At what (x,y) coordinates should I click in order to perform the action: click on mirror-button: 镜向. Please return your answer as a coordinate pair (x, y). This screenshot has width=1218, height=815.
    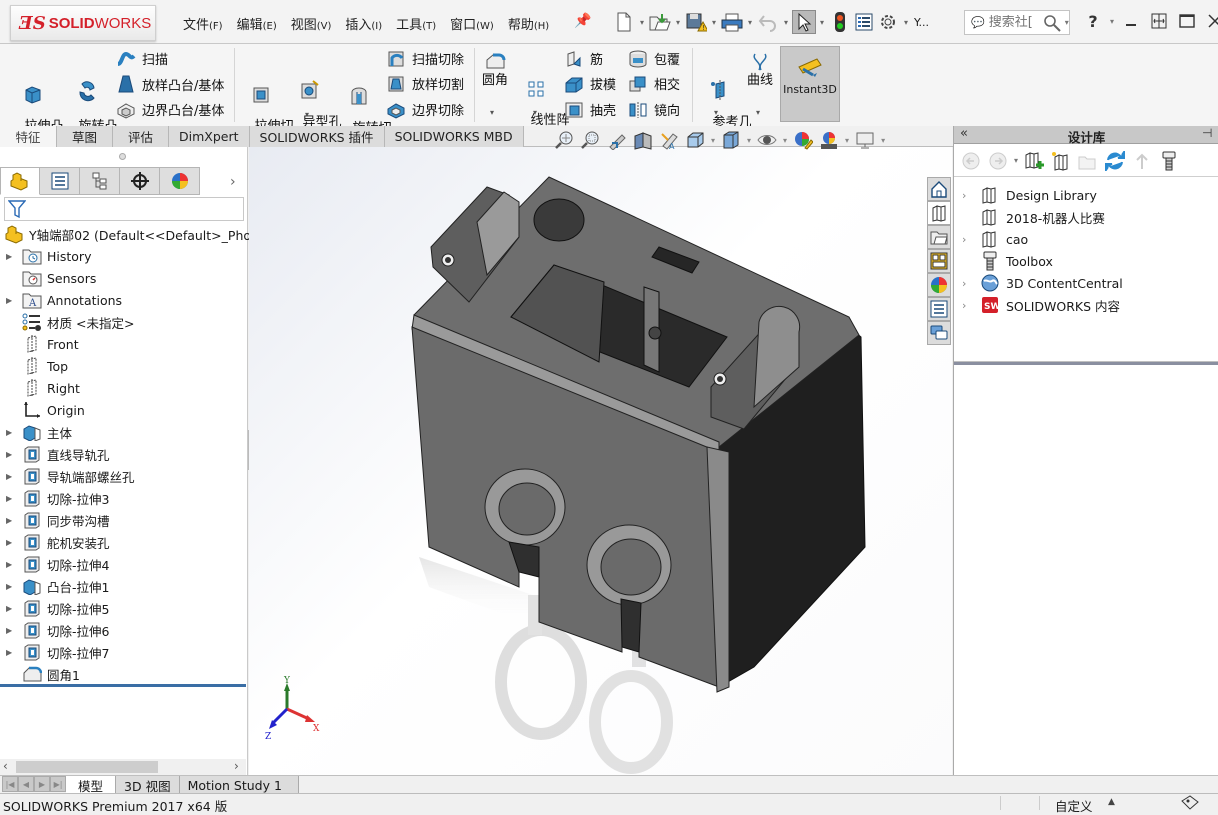
    Looking at the image, I should click on (654, 109).